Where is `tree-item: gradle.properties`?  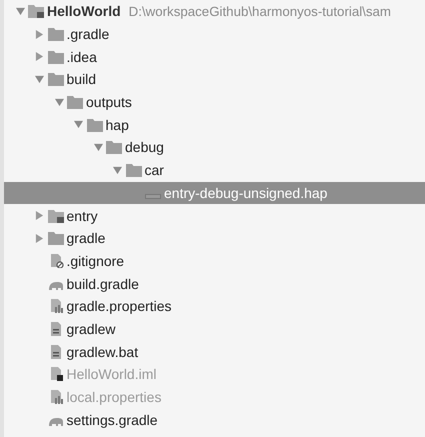 tree-item: gradle.properties is located at coordinates (214, 306).